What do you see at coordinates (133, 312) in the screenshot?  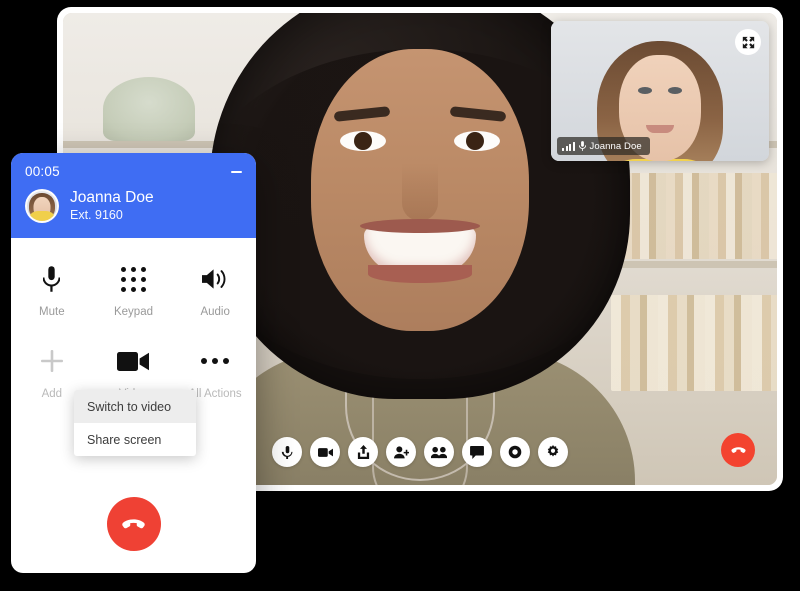 I see `keypad-control-label: Keypad` at bounding box center [133, 312].